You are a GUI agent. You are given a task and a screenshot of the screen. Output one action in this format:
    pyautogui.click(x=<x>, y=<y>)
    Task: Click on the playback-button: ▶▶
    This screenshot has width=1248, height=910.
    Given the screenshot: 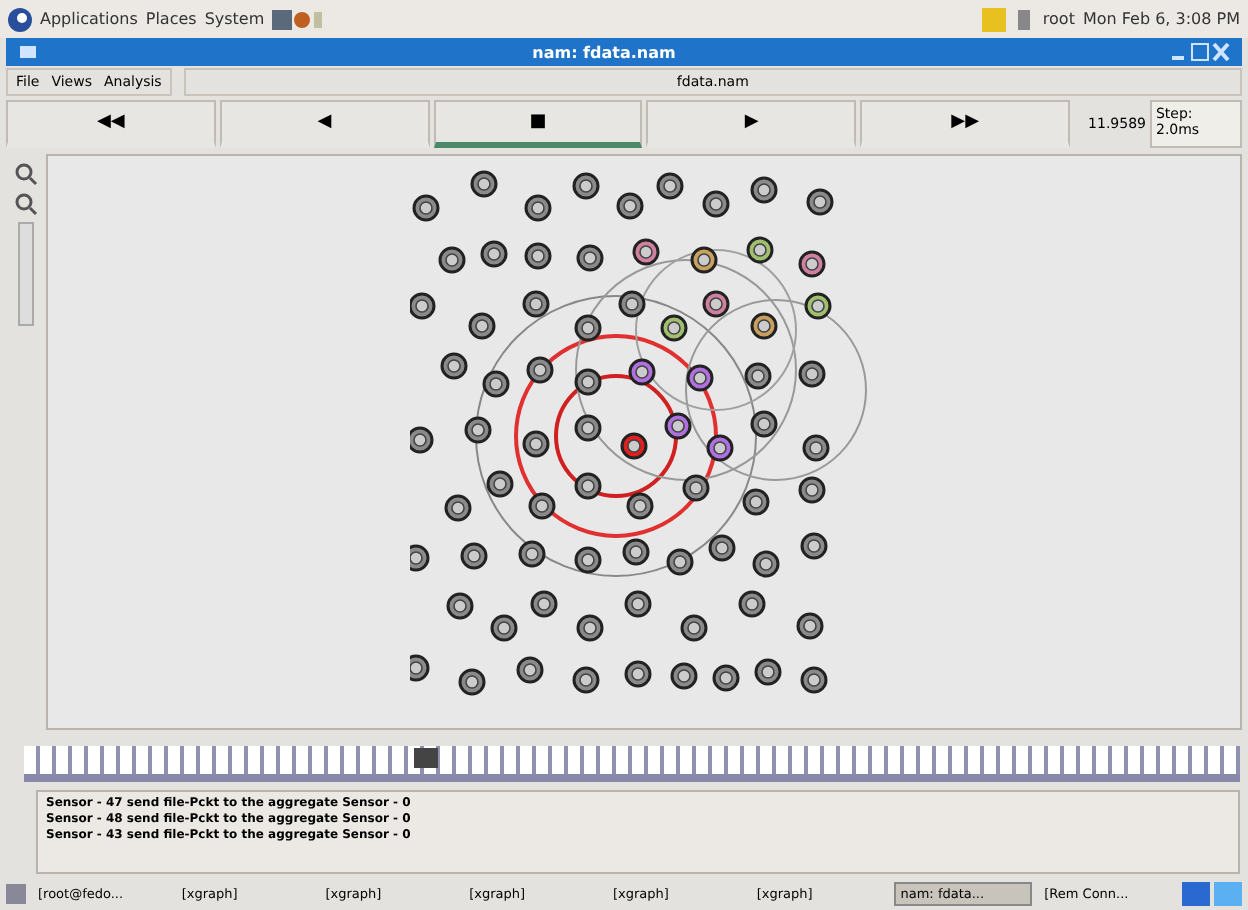 What is the action you would take?
    pyautogui.click(x=965, y=124)
    